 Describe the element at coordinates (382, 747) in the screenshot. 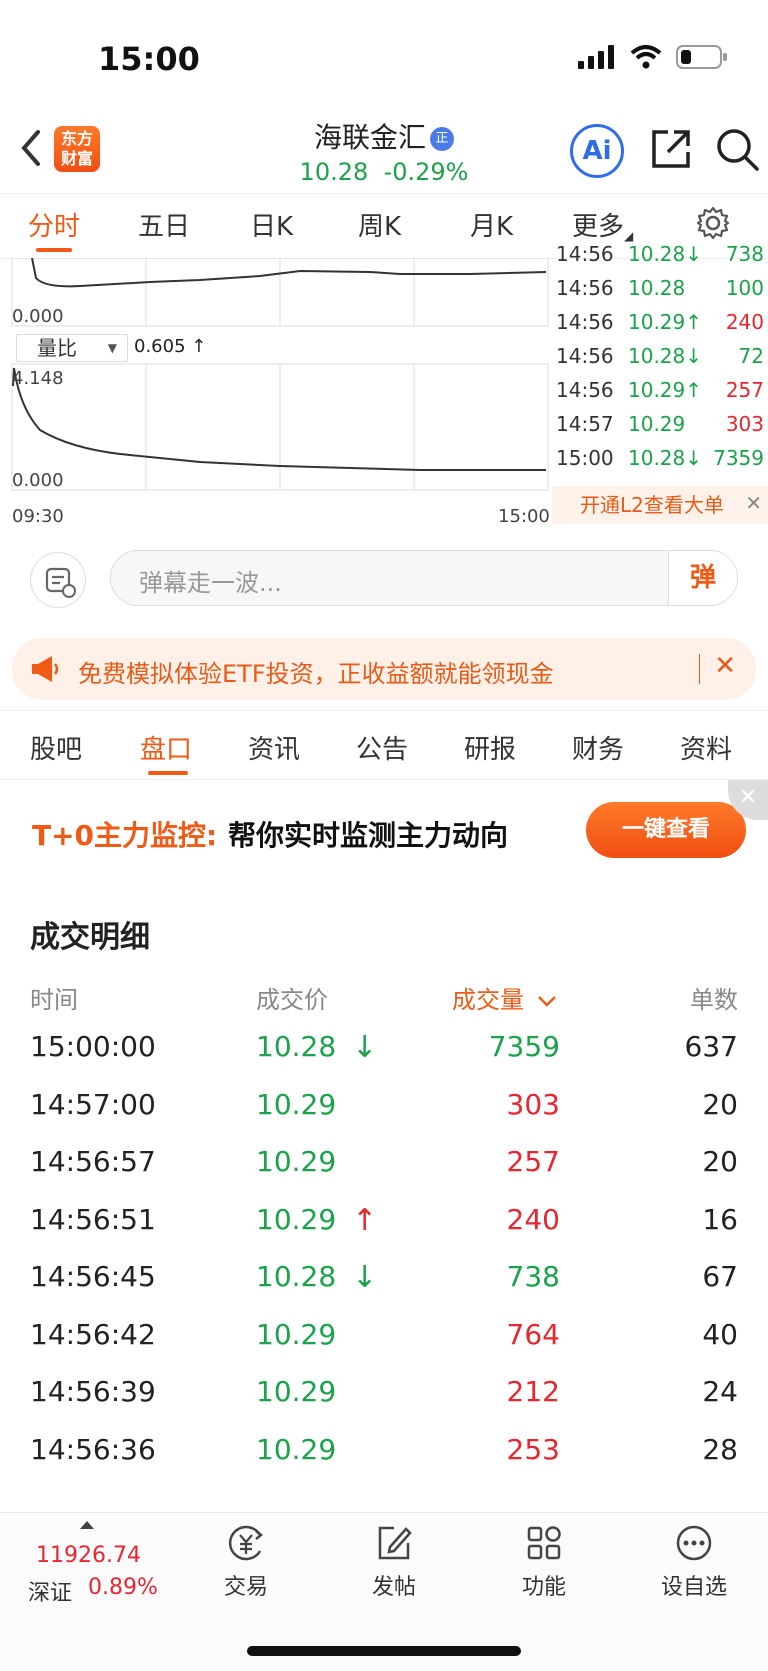

I see `tab-announcements: 公告` at that location.